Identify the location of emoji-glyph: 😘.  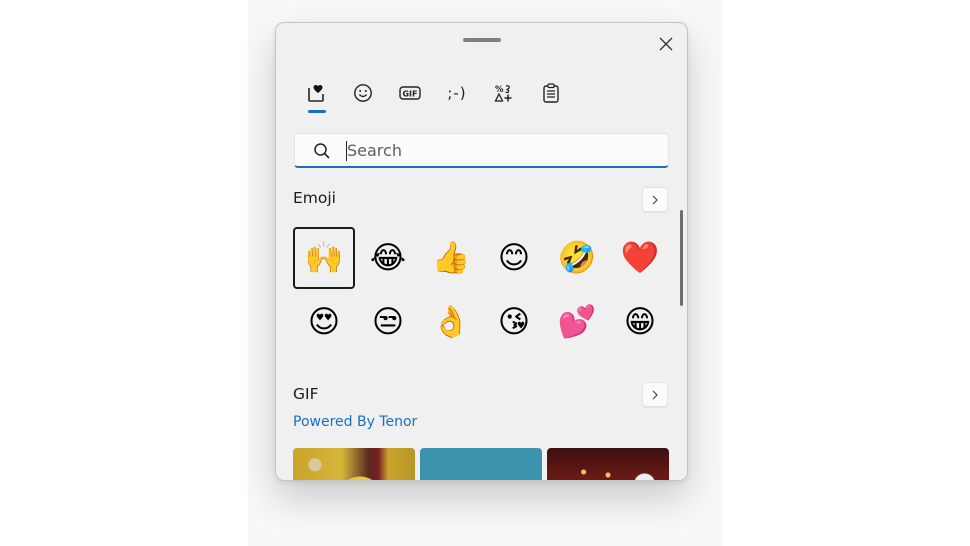
(514, 321).